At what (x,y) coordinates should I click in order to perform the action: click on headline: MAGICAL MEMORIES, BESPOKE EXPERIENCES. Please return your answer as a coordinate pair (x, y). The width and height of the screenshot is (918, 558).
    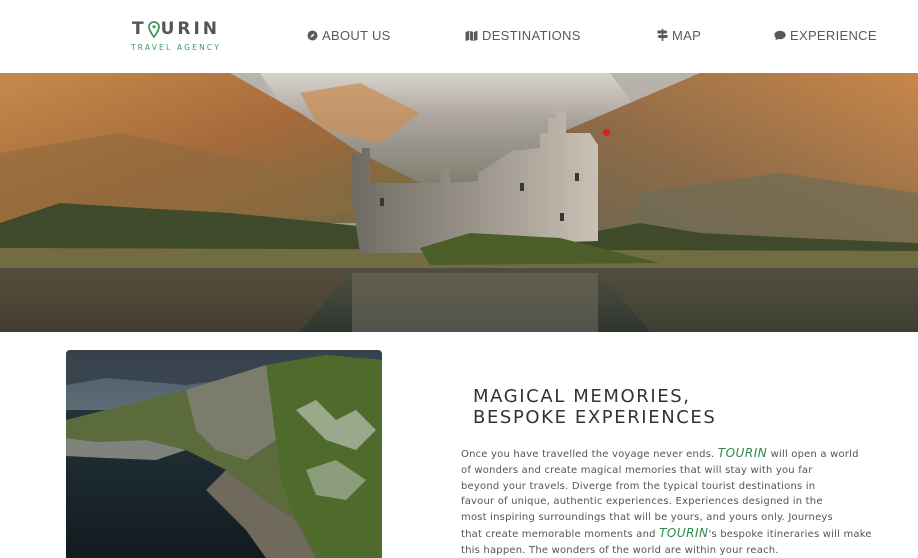
    Looking at the image, I should click on (594, 407).